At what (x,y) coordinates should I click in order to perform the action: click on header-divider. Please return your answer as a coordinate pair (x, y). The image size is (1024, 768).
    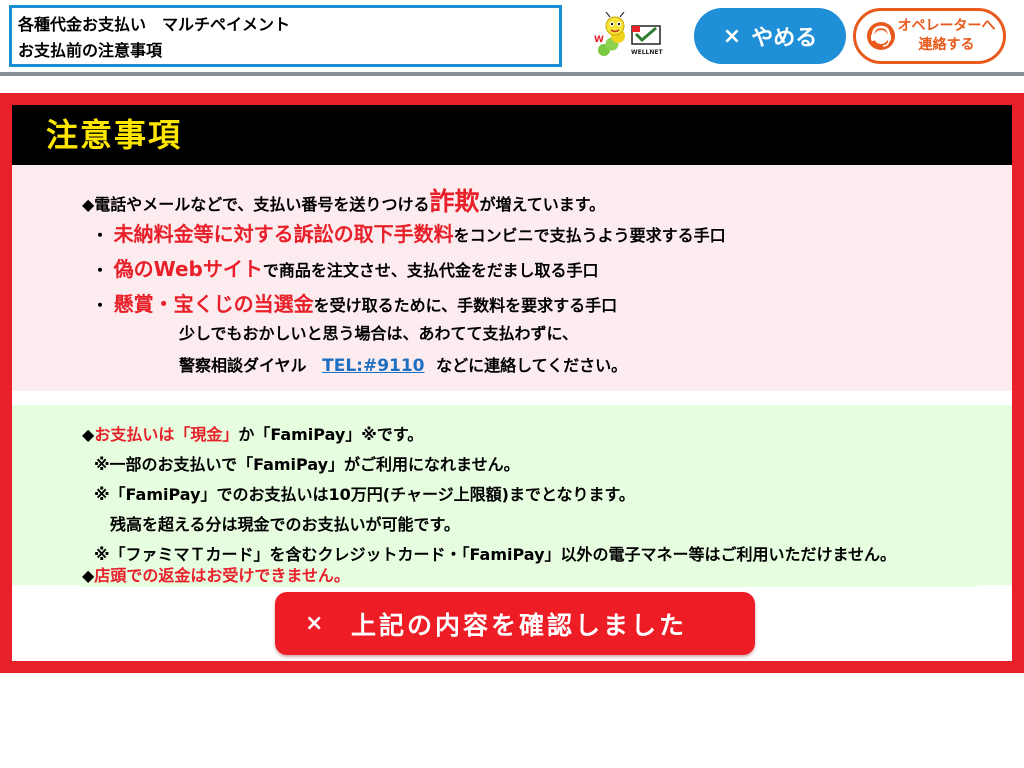
    Looking at the image, I should click on (512, 74).